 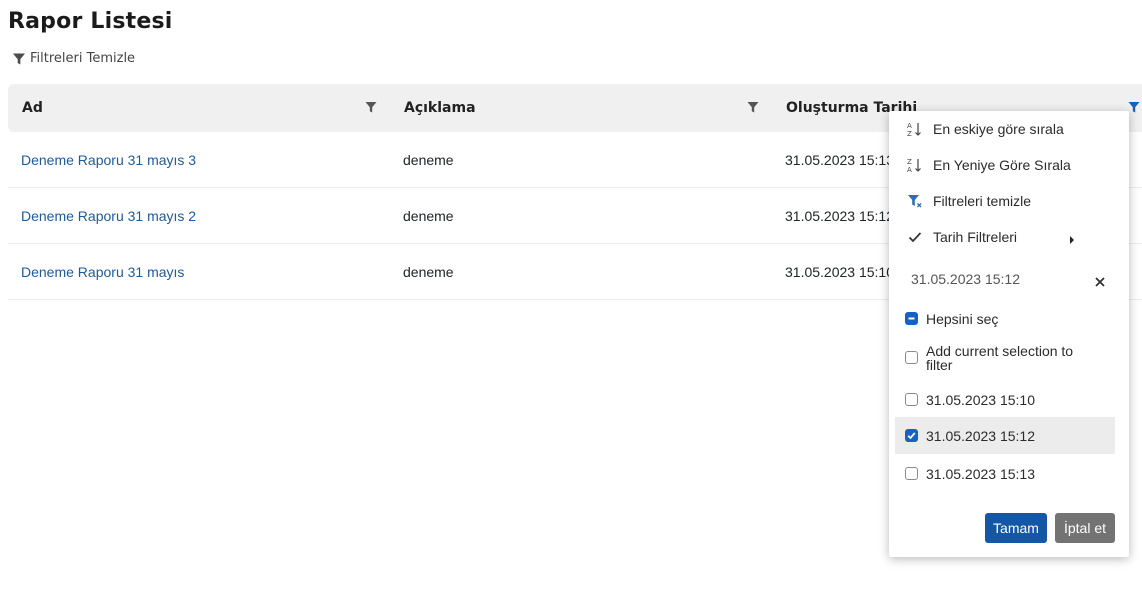 I want to click on select-all-label: Hepsini seç, so click(x=962, y=319).